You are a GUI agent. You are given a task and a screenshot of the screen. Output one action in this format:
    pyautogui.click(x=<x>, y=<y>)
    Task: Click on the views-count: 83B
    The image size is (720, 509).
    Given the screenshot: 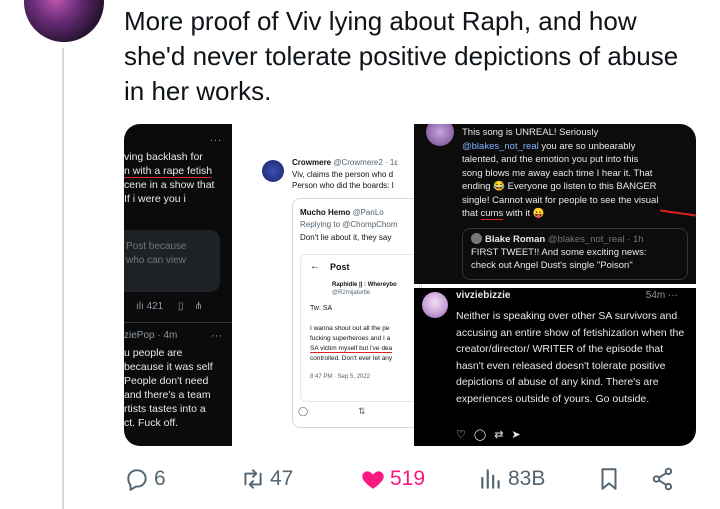 What is the action you would take?
    pyautogui.click(x=527, y=478)
    